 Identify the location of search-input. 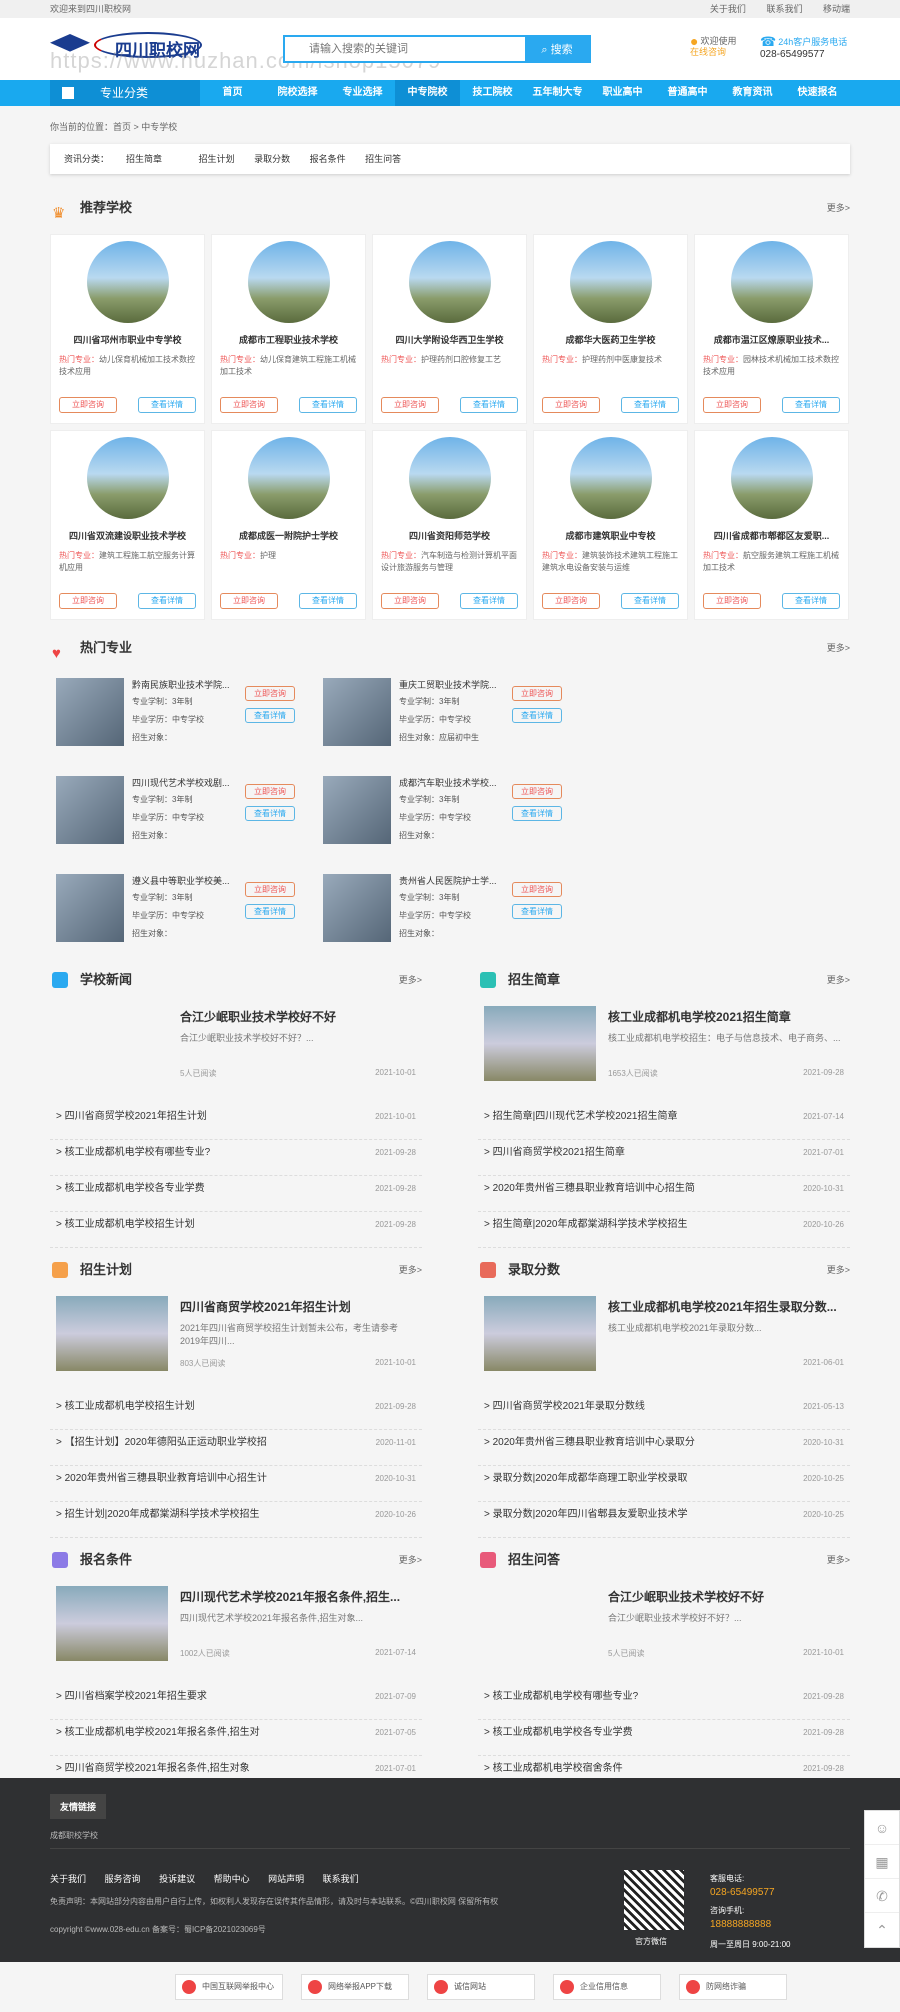
(405, 49).